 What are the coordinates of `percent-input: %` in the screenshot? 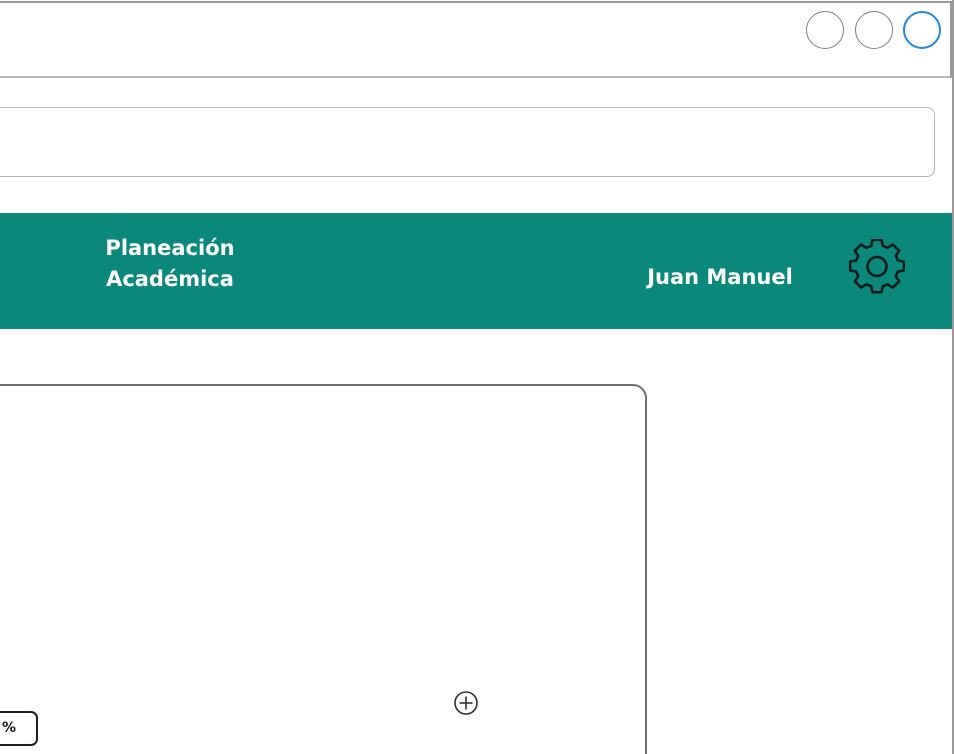 It's located at (19, 728).